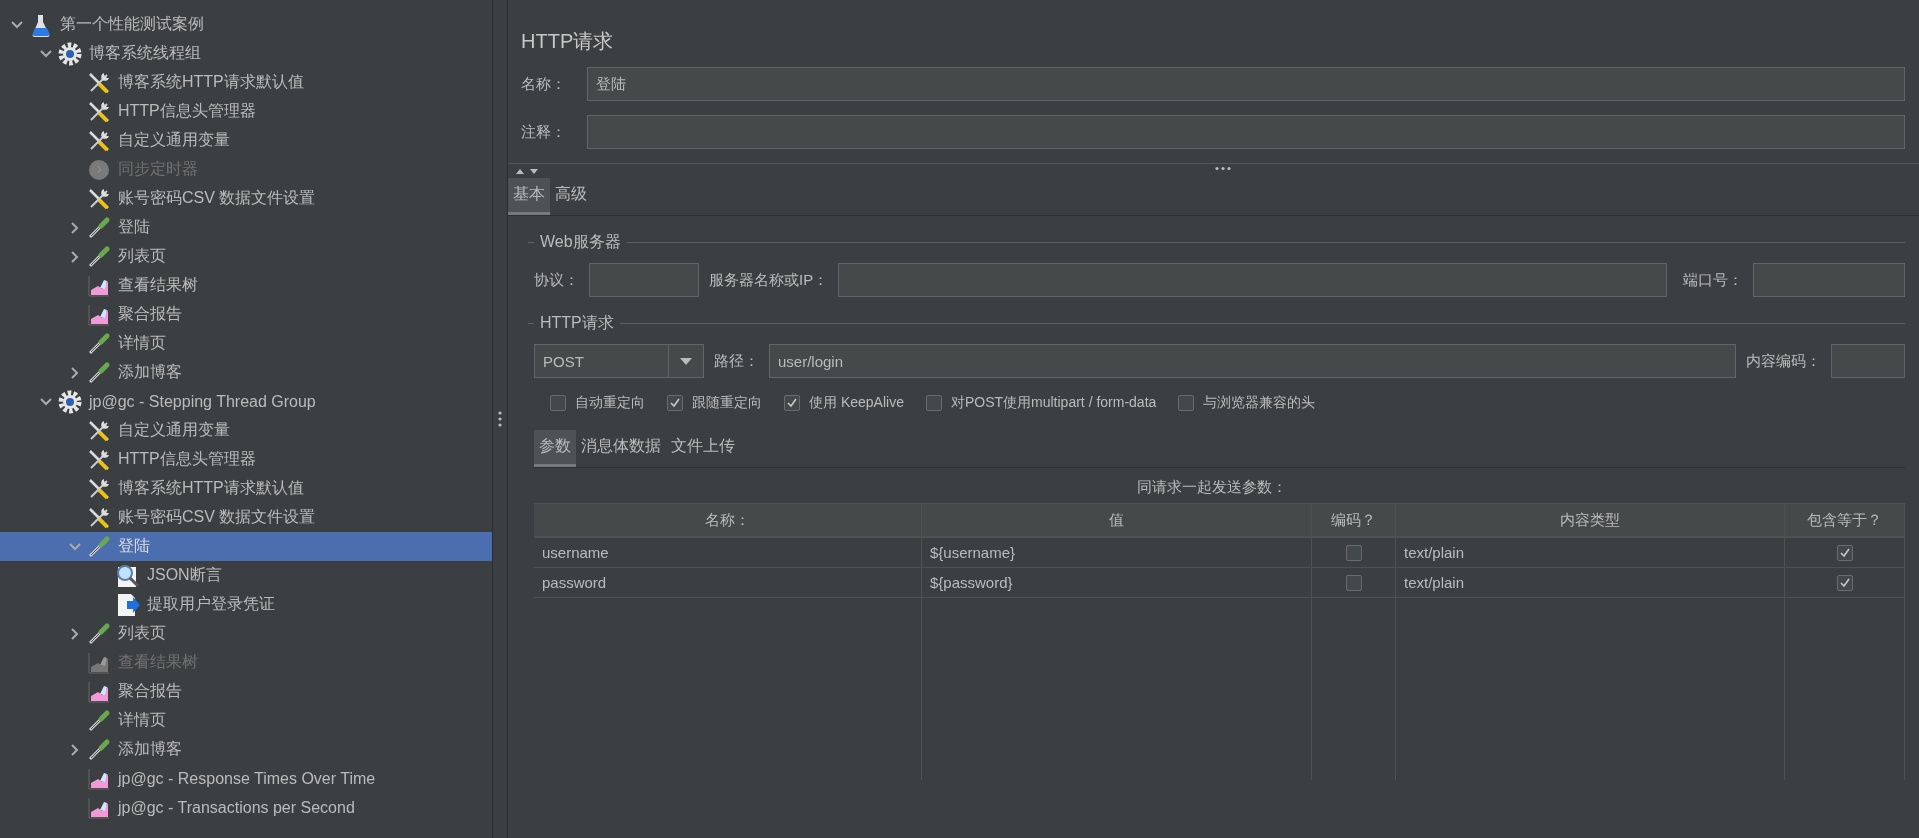 Image resolution: width=1919 pixels, height=838 pixels. I want to click on protocol-field, so click(644, 280).